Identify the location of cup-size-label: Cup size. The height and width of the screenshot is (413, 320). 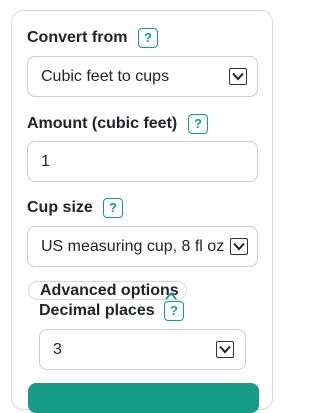
(60, 207).